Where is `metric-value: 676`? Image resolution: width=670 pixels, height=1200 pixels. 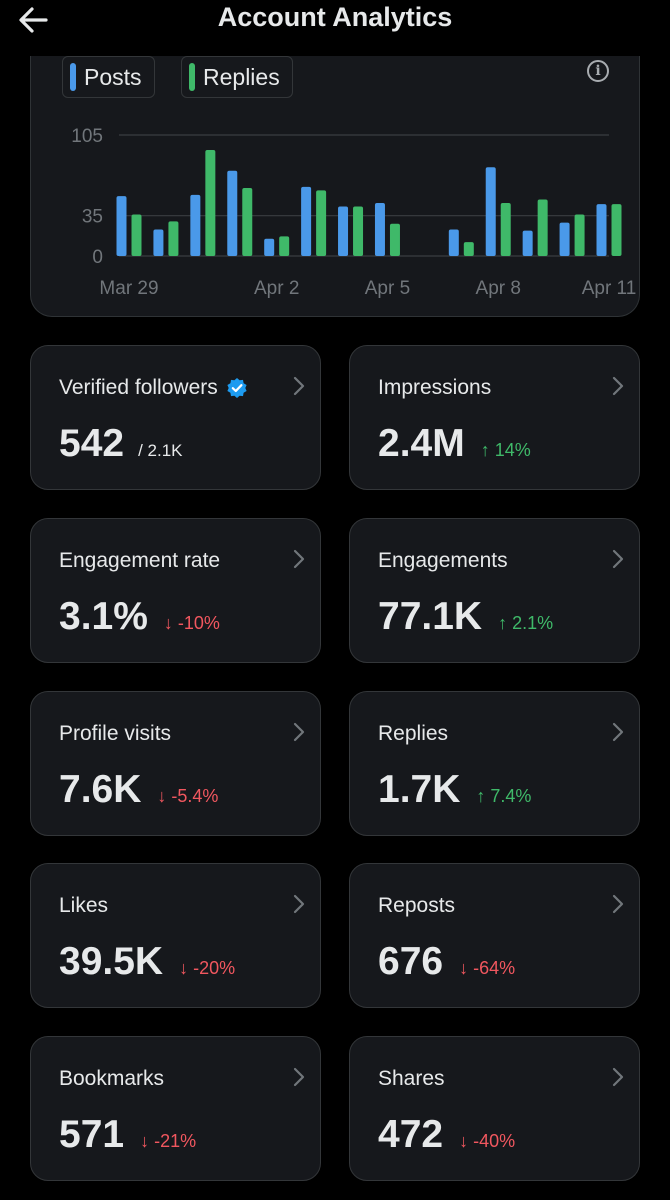 metric-value: 676 is located at coordinates (411, 961).